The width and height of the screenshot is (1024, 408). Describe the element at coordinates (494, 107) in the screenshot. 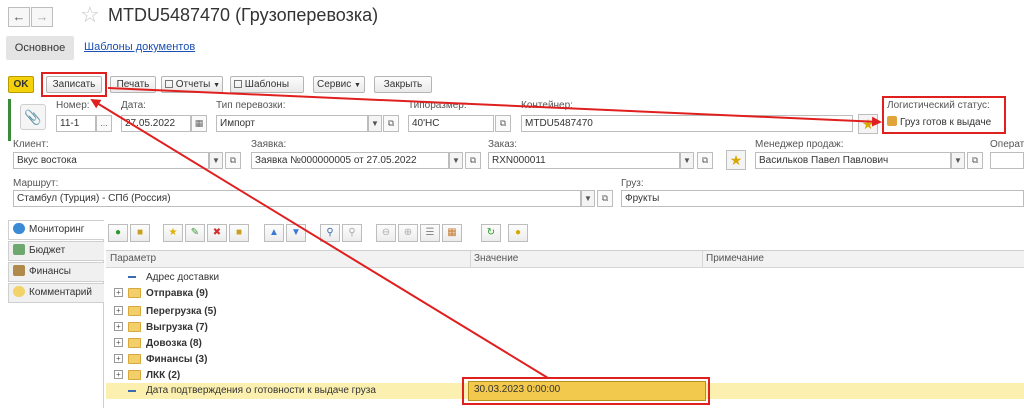

I see `arrow-to-status` at that location.